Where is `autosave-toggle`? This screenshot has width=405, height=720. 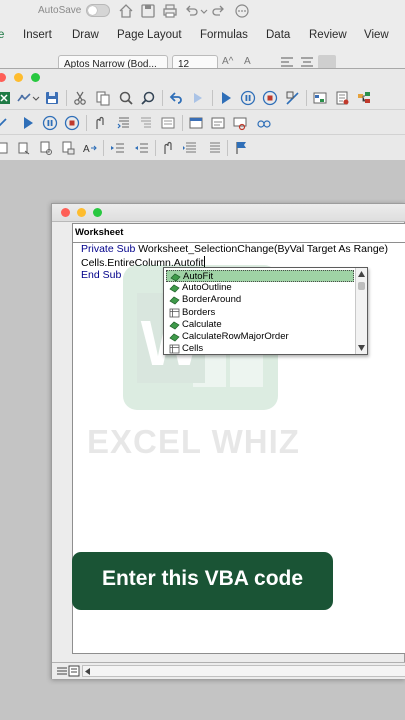
autosave-toggle is located at coordinates (98, 10).